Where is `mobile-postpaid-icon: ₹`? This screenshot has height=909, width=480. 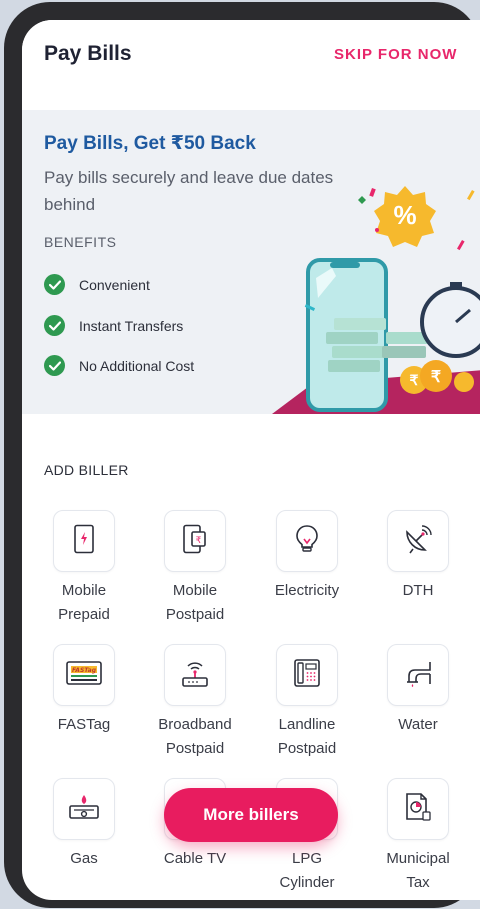 mobile-postpaid-icon: ₹ is located at coordinates (195, 541).